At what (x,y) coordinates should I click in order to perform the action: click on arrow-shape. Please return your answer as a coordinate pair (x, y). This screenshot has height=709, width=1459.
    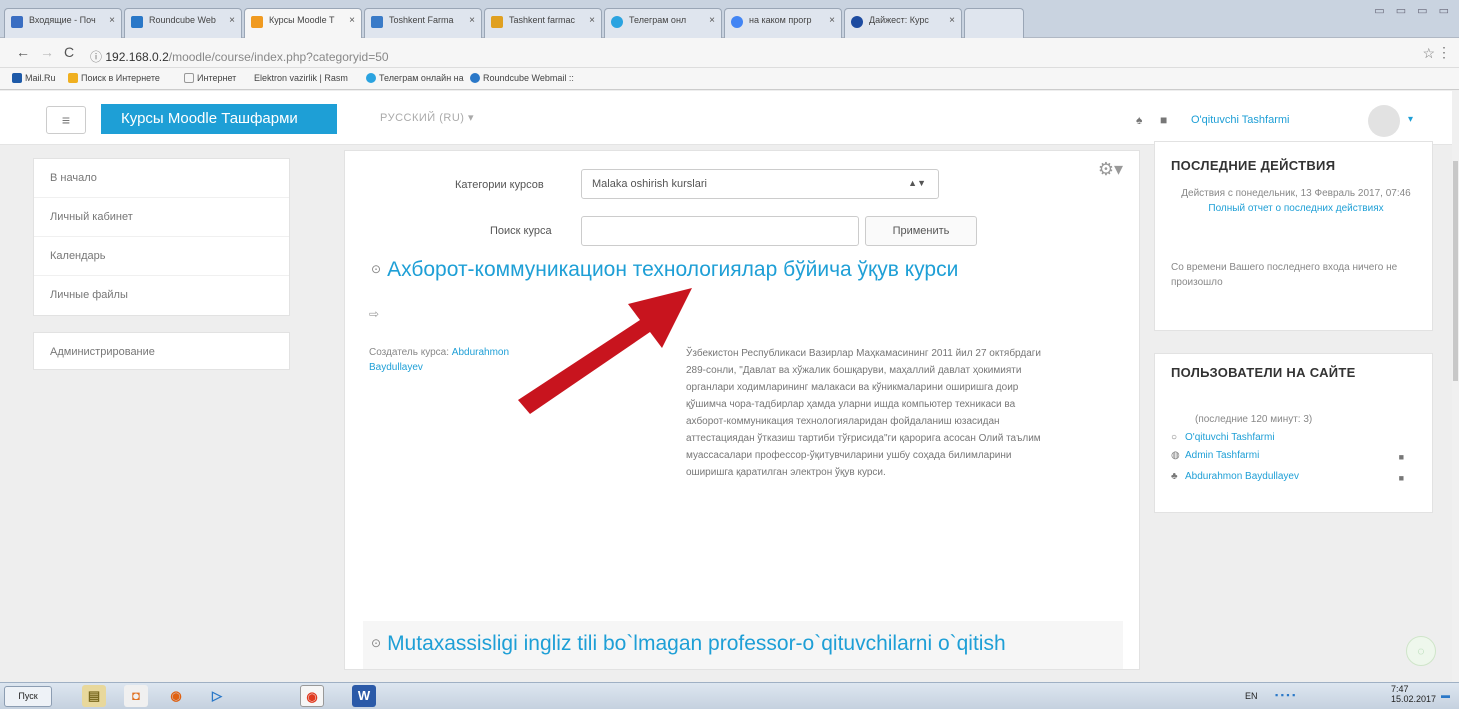
    Looking at the image, I should click on (605, 351).